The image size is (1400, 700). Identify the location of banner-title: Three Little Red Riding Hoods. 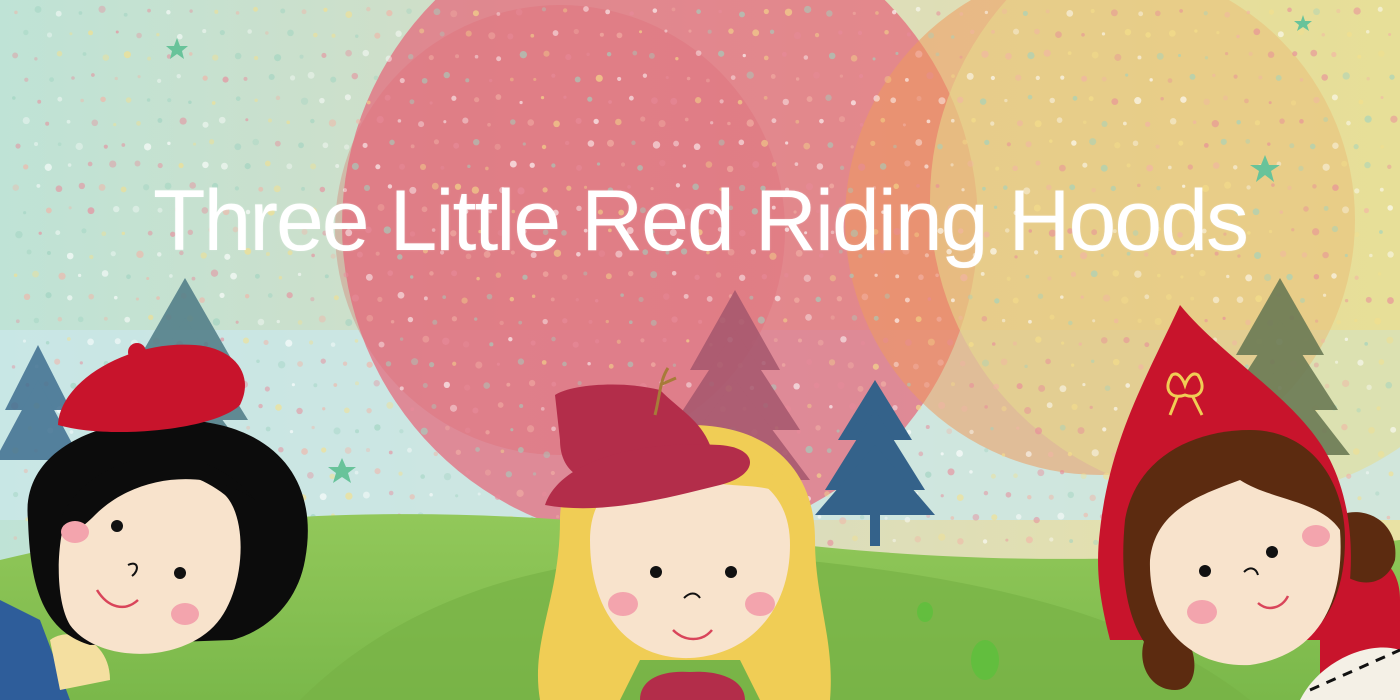
(700, 221).